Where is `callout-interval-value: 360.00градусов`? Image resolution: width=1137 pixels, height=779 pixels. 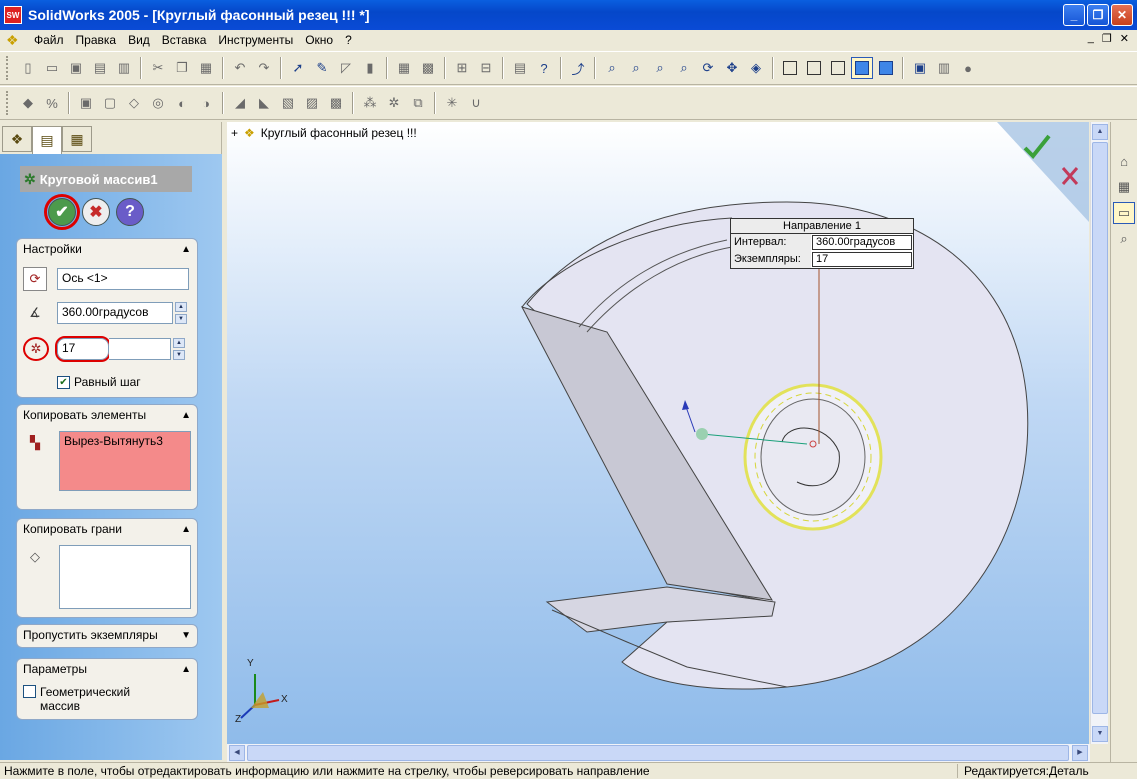
callout-interval-value: 360.00градусов is located at coordinates (862, 242).